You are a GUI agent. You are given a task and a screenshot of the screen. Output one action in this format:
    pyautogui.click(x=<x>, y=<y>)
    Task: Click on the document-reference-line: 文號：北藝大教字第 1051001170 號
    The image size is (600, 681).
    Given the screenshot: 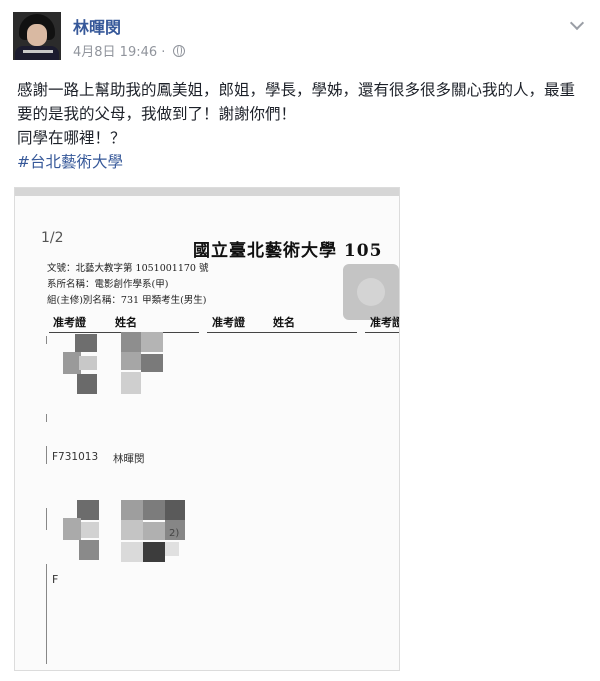 What is the action you would take?
    pyautogui.click(x=128, y=268)
    